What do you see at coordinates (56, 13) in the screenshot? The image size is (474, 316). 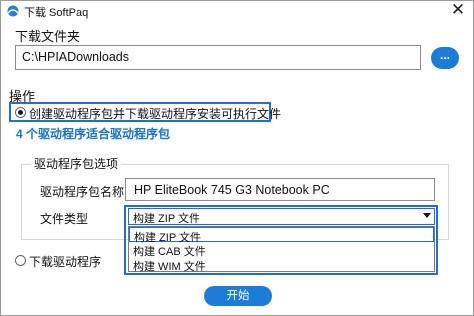 I see `window-title: 下载 SoftPaq` at bounding box center [56, 13].